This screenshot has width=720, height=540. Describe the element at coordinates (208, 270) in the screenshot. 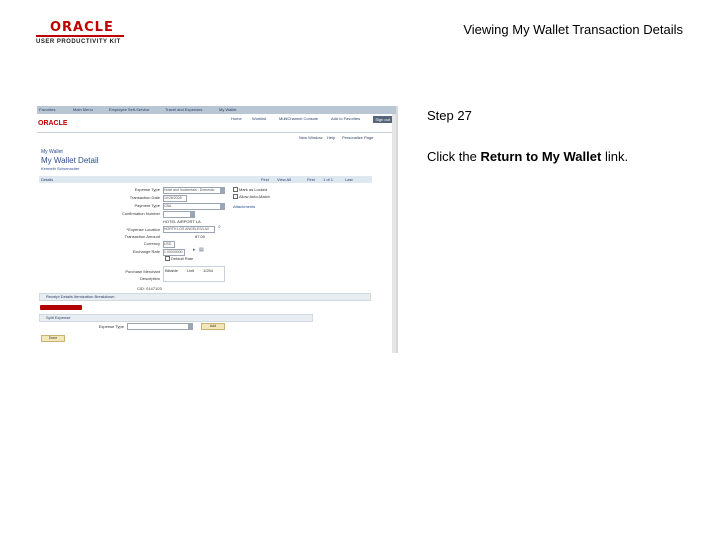

I see `description-counter: 1/254` at that location.